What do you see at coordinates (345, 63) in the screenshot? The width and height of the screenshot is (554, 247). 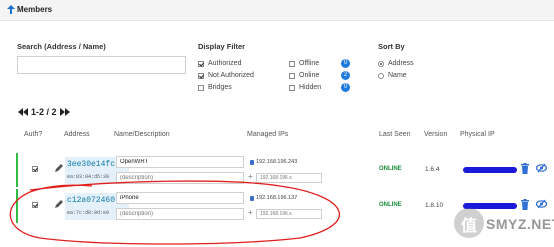 I see `offline-count-badge: 0` at bounding box center [345, 63].